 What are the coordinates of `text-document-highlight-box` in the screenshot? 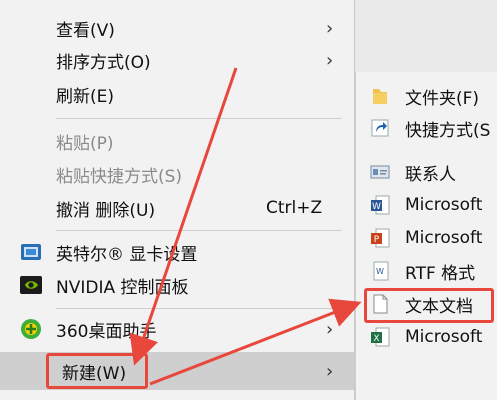 It's located at (429, 305).